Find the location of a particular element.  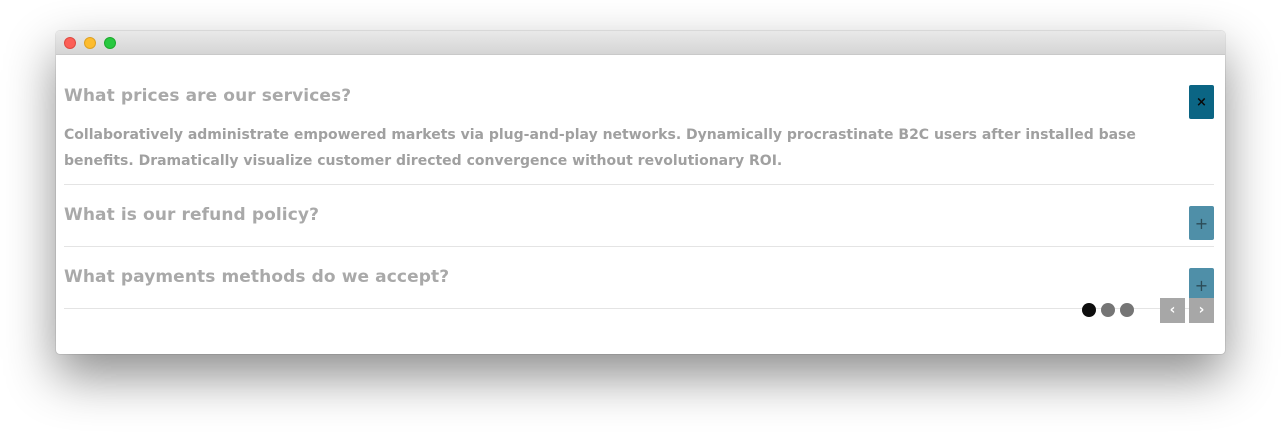

window-maximize-button is located at coordinates (110, 43).